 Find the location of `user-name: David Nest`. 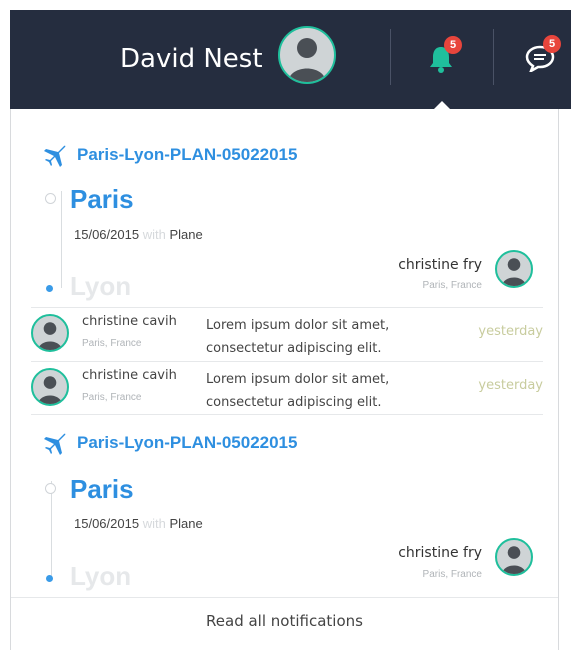

user-name: David Nest is located at coordinates (191, 59).